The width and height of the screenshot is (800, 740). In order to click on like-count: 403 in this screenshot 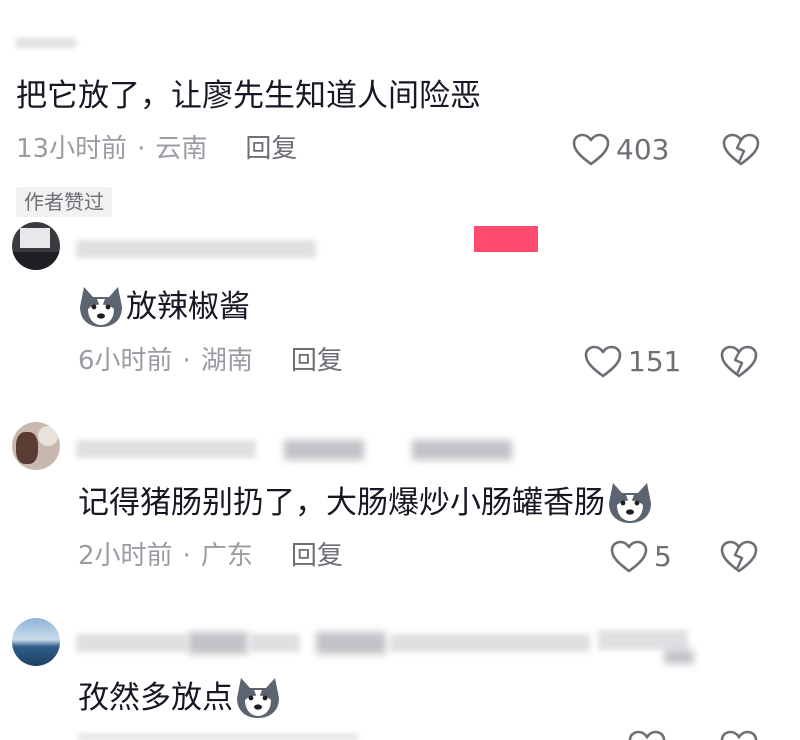, I will do `click(643, 149)`.